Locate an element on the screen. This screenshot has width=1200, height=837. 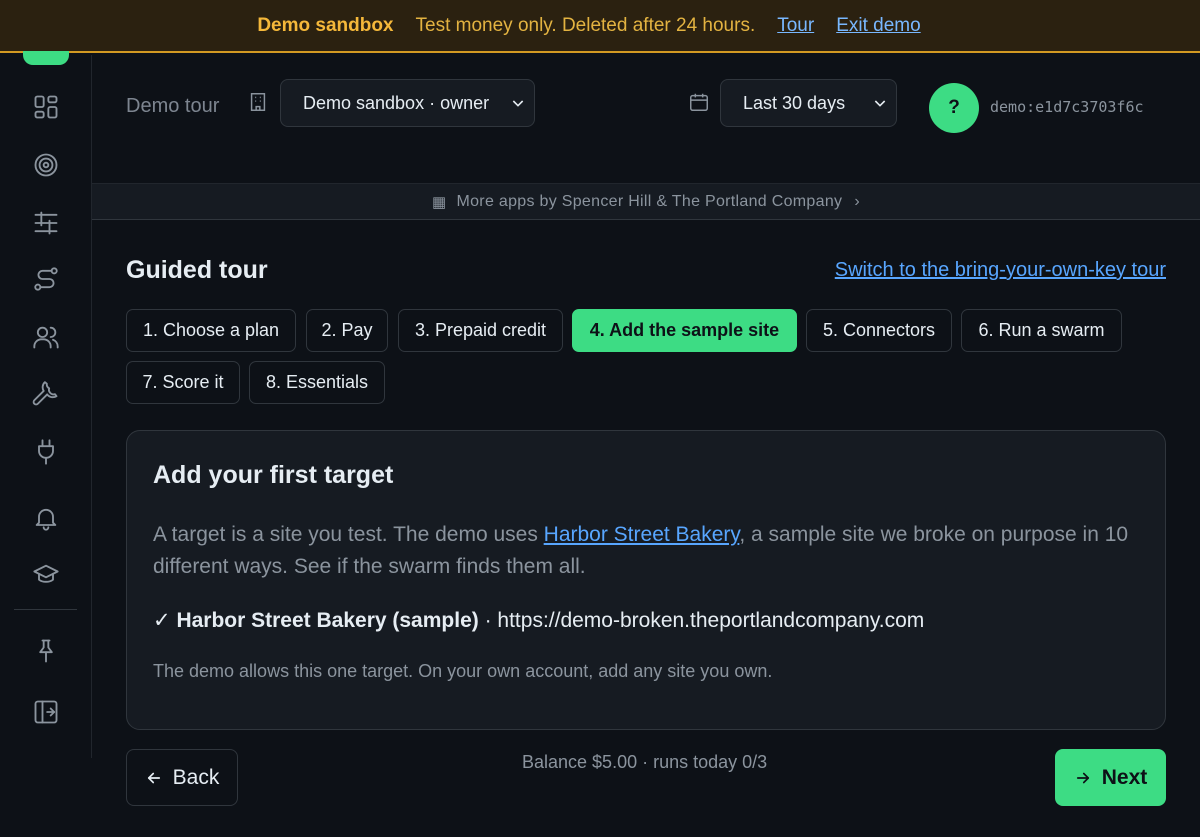
step-essentials: 8. Essentials is located at coordinates (317, 382).